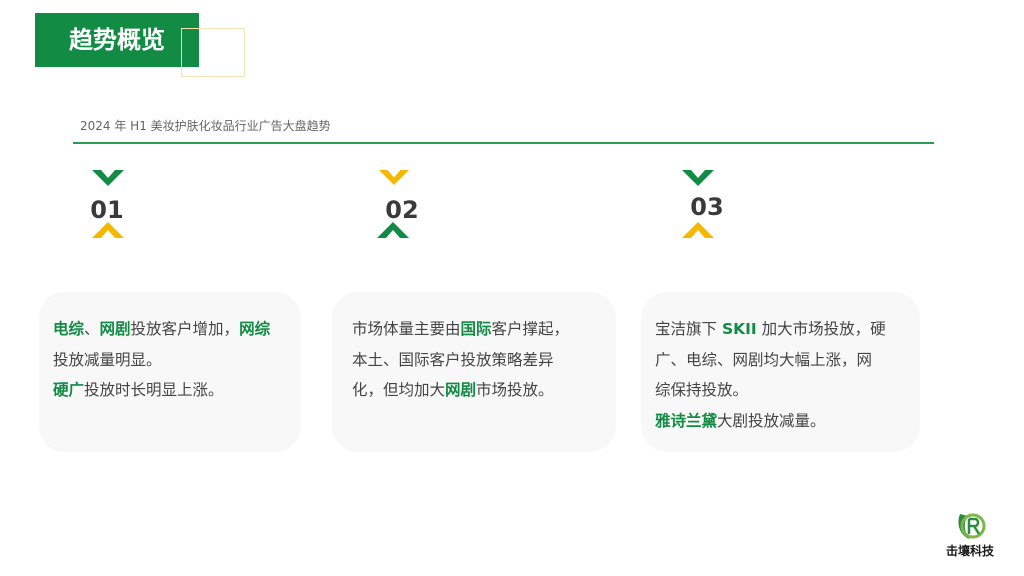 The height and width of the screenshot is (576, 1024). Describe the element at coordinates (503, 143) in the screenshot. I see `divider-line` at that location.